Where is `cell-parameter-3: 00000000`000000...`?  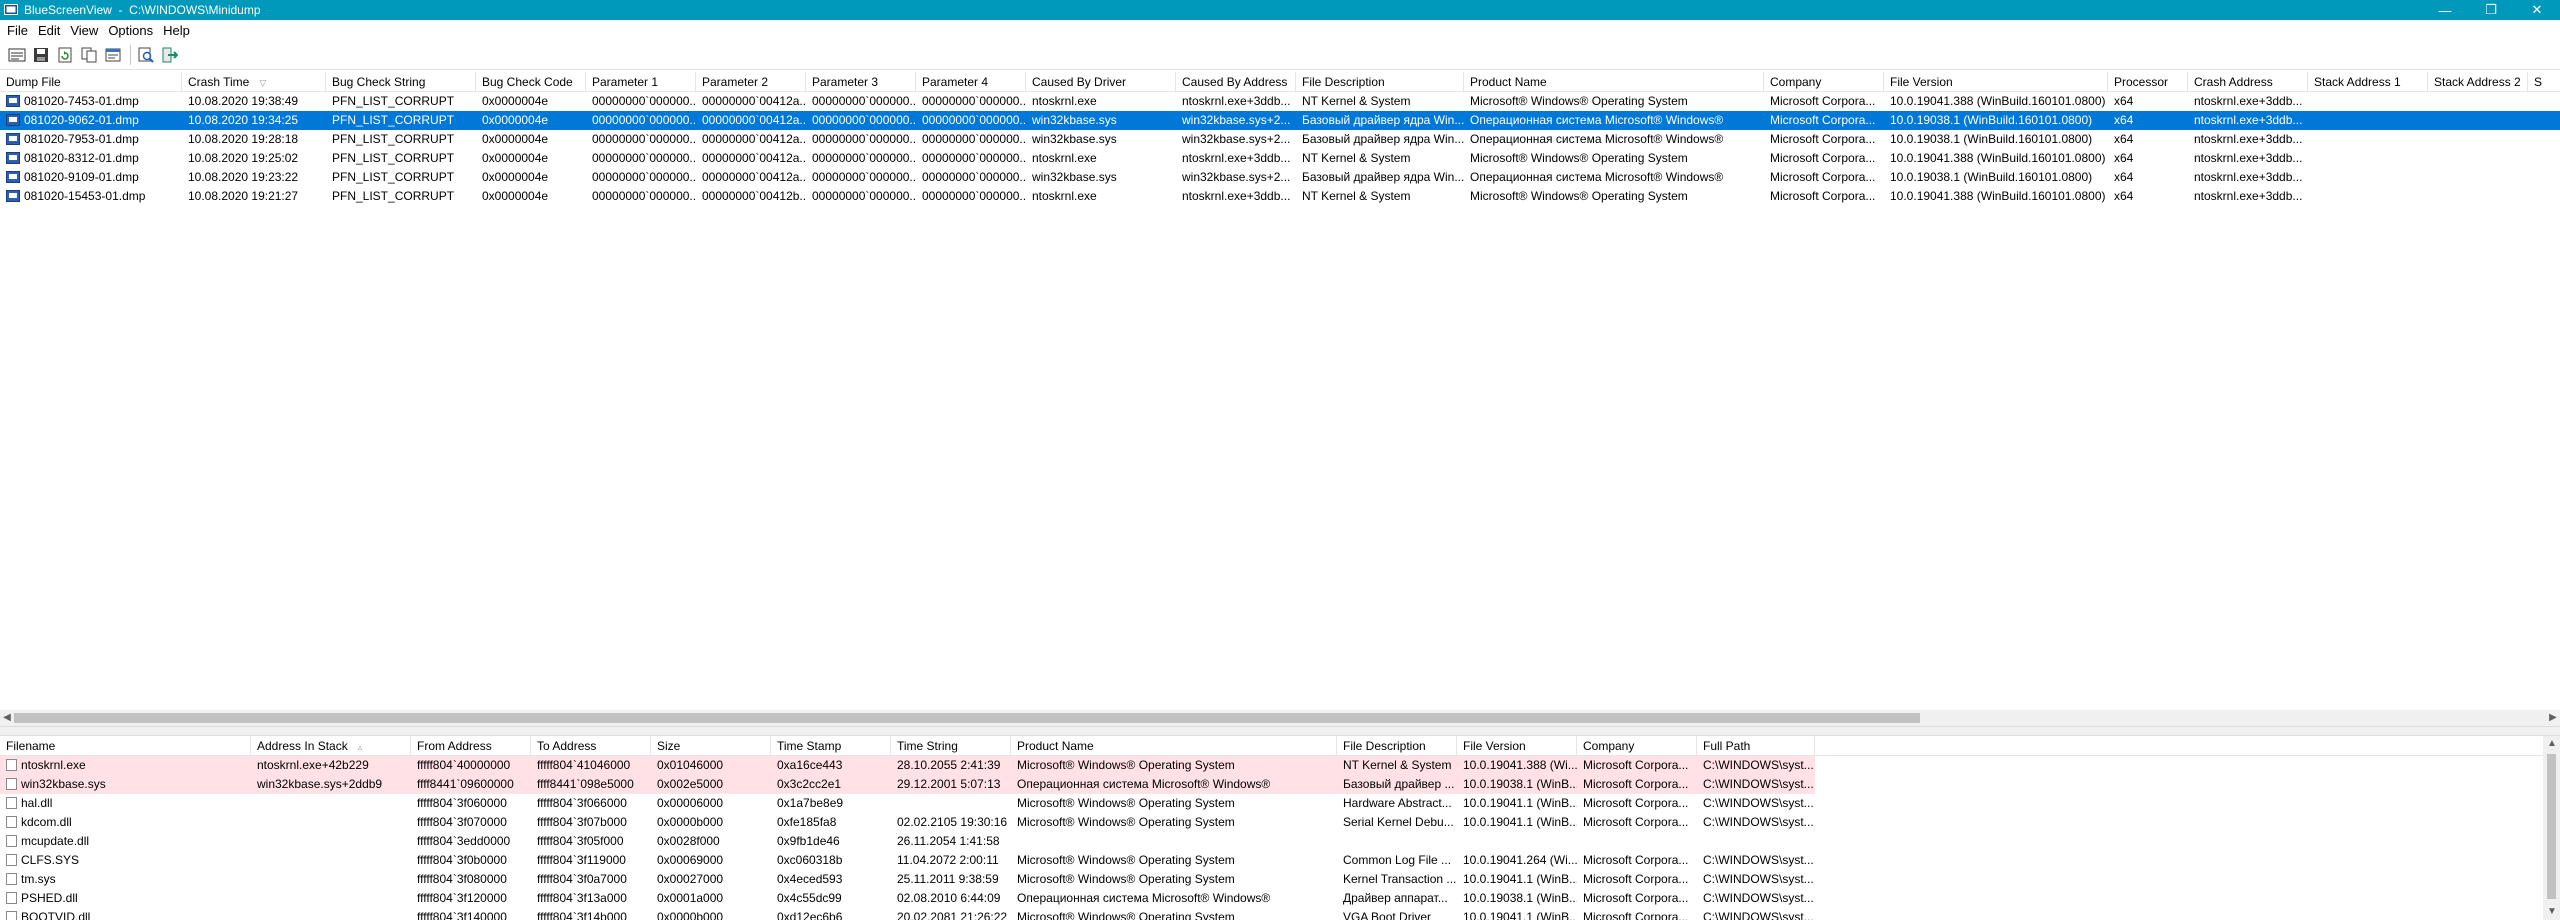 cell-parameter-3: 00000000`000000... is located at coordinates (861, 196).